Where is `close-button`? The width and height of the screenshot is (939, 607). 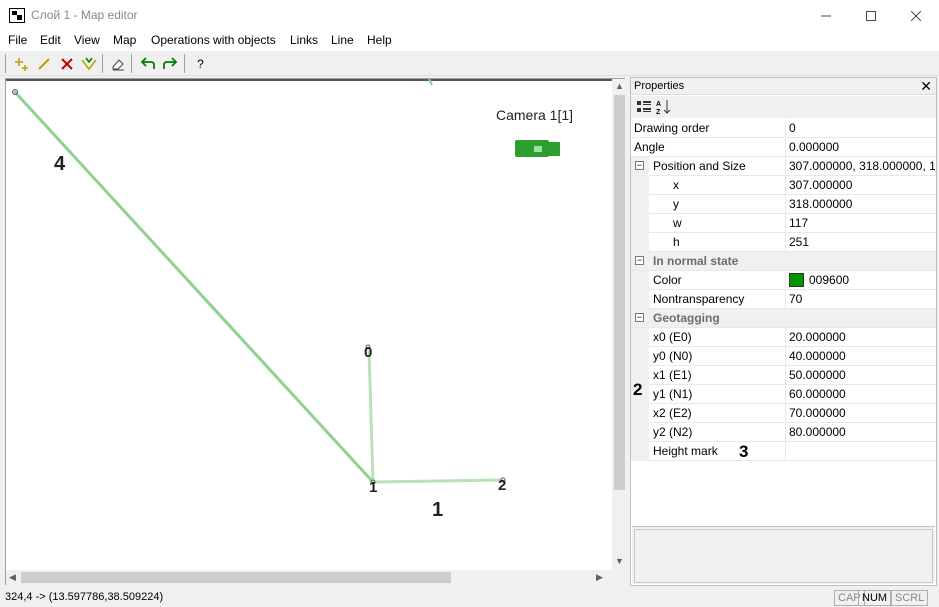
close-button is located at coordinates (916, 15).